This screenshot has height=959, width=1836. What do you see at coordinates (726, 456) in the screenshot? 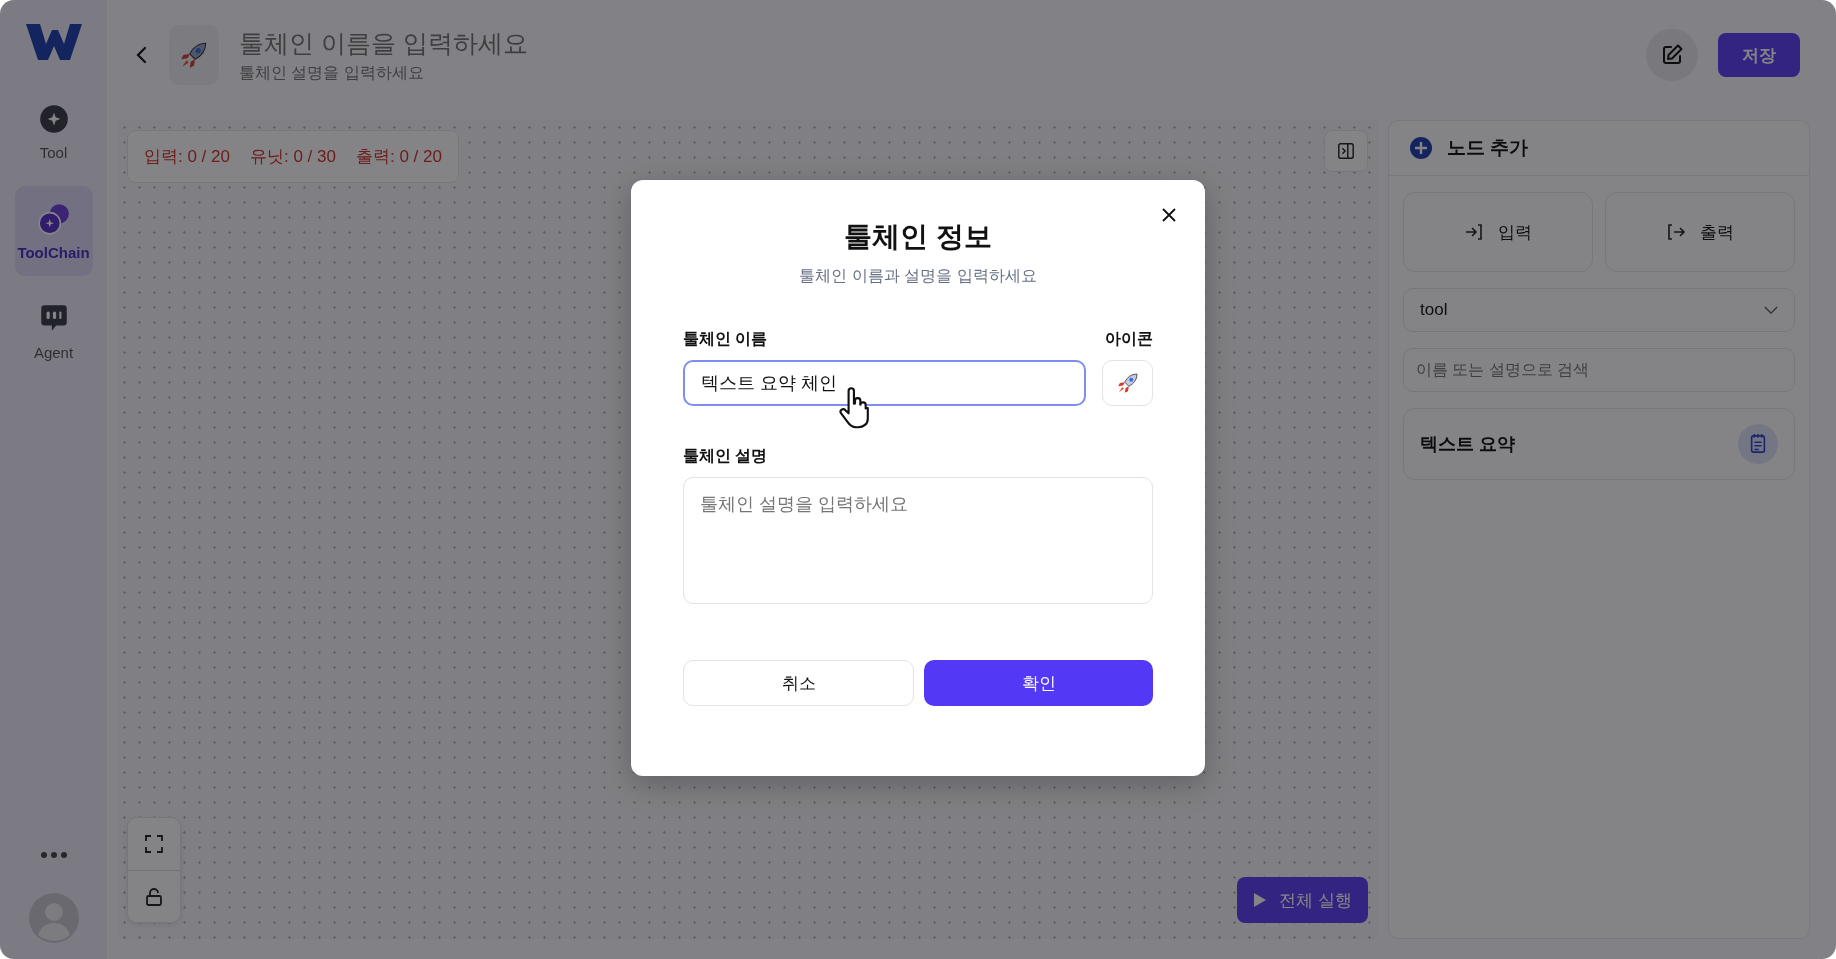
I see `field-label: 툴체인 설명` at bounding box center [726, 456].